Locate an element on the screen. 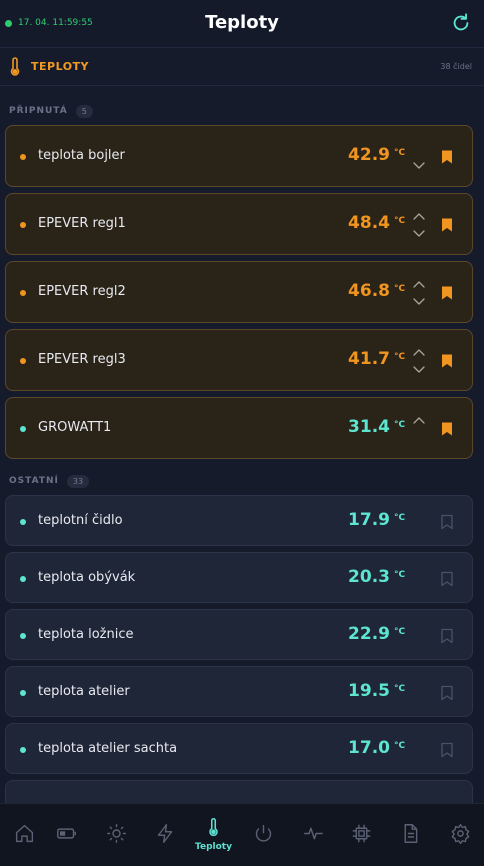 This screenshot has height=866, width=484. nav-active-label: Teploty is located at coordinates (213, 847).